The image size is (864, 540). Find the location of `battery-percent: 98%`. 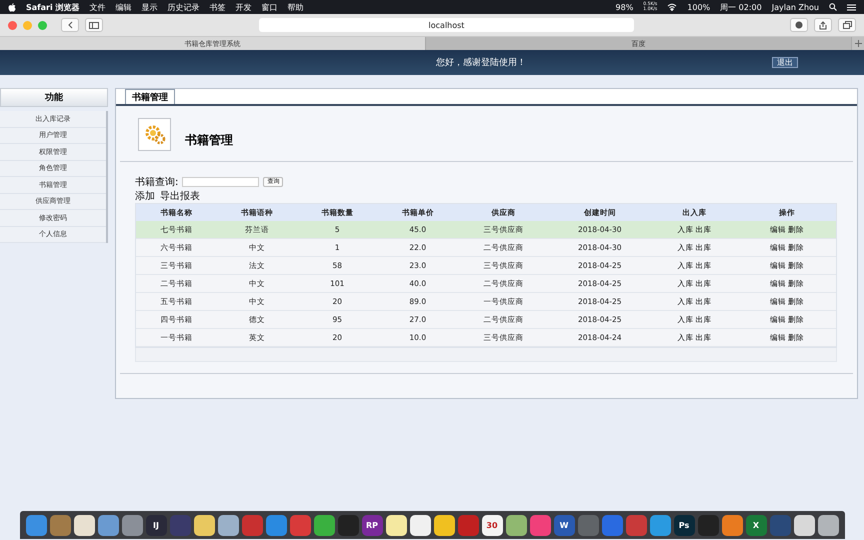

battery-percent: 98% is located at coordinates (625, 7).